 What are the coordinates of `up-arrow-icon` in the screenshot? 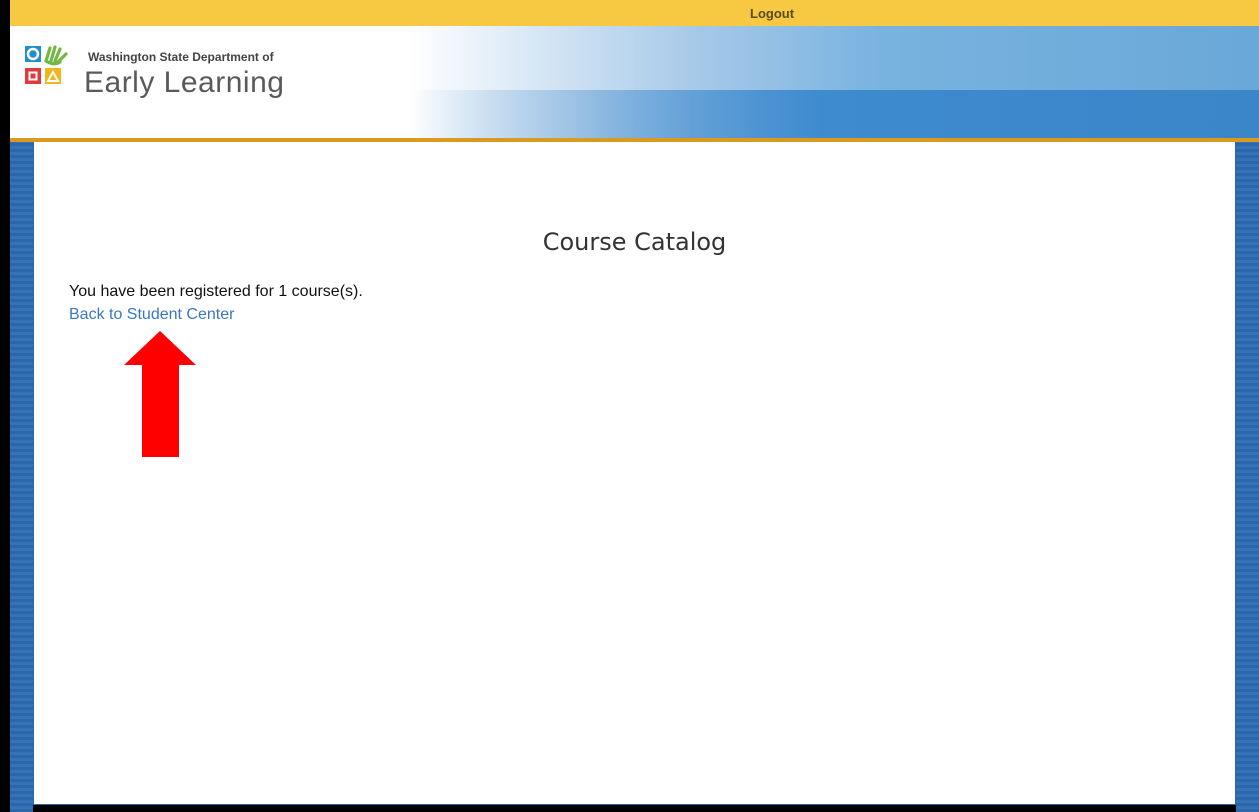 It's located at (160, 394).